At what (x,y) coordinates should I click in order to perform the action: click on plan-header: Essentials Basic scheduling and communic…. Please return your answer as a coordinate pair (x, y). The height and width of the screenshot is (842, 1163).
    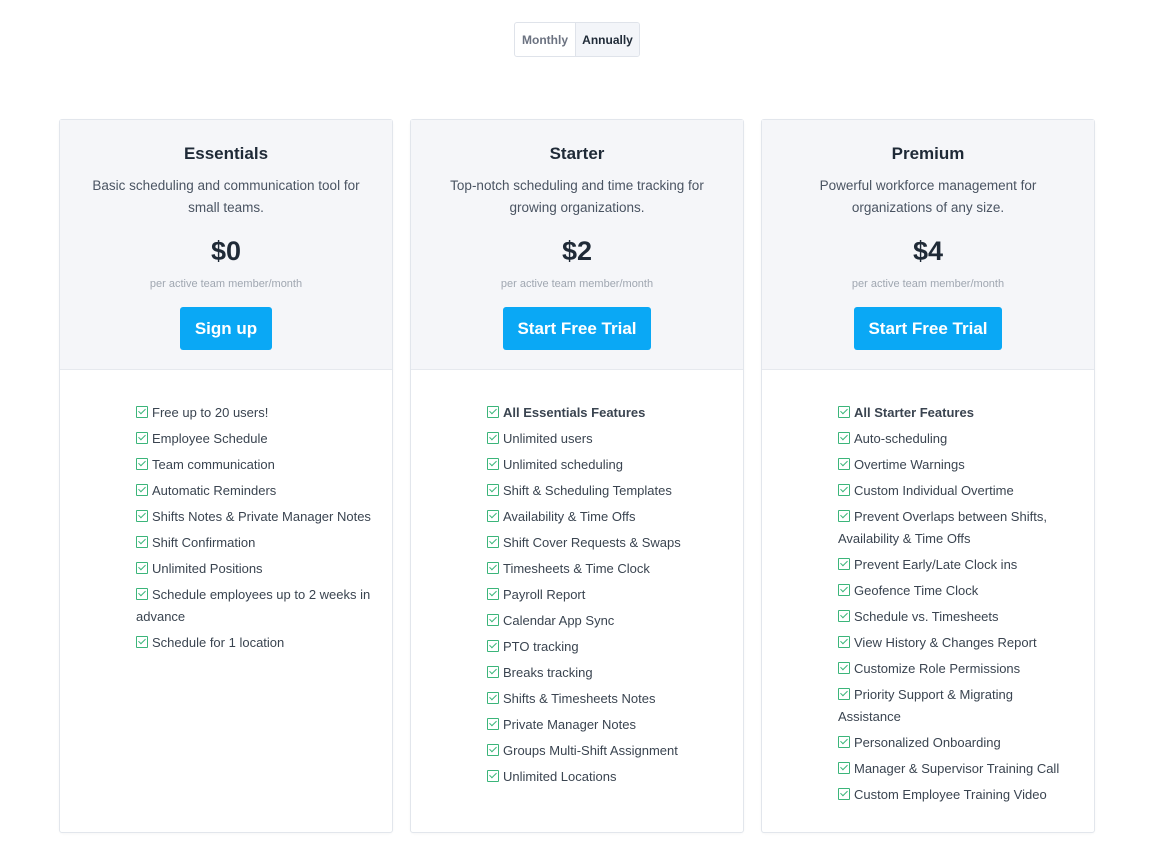
    Looking at the image, I should click on (226, 245).